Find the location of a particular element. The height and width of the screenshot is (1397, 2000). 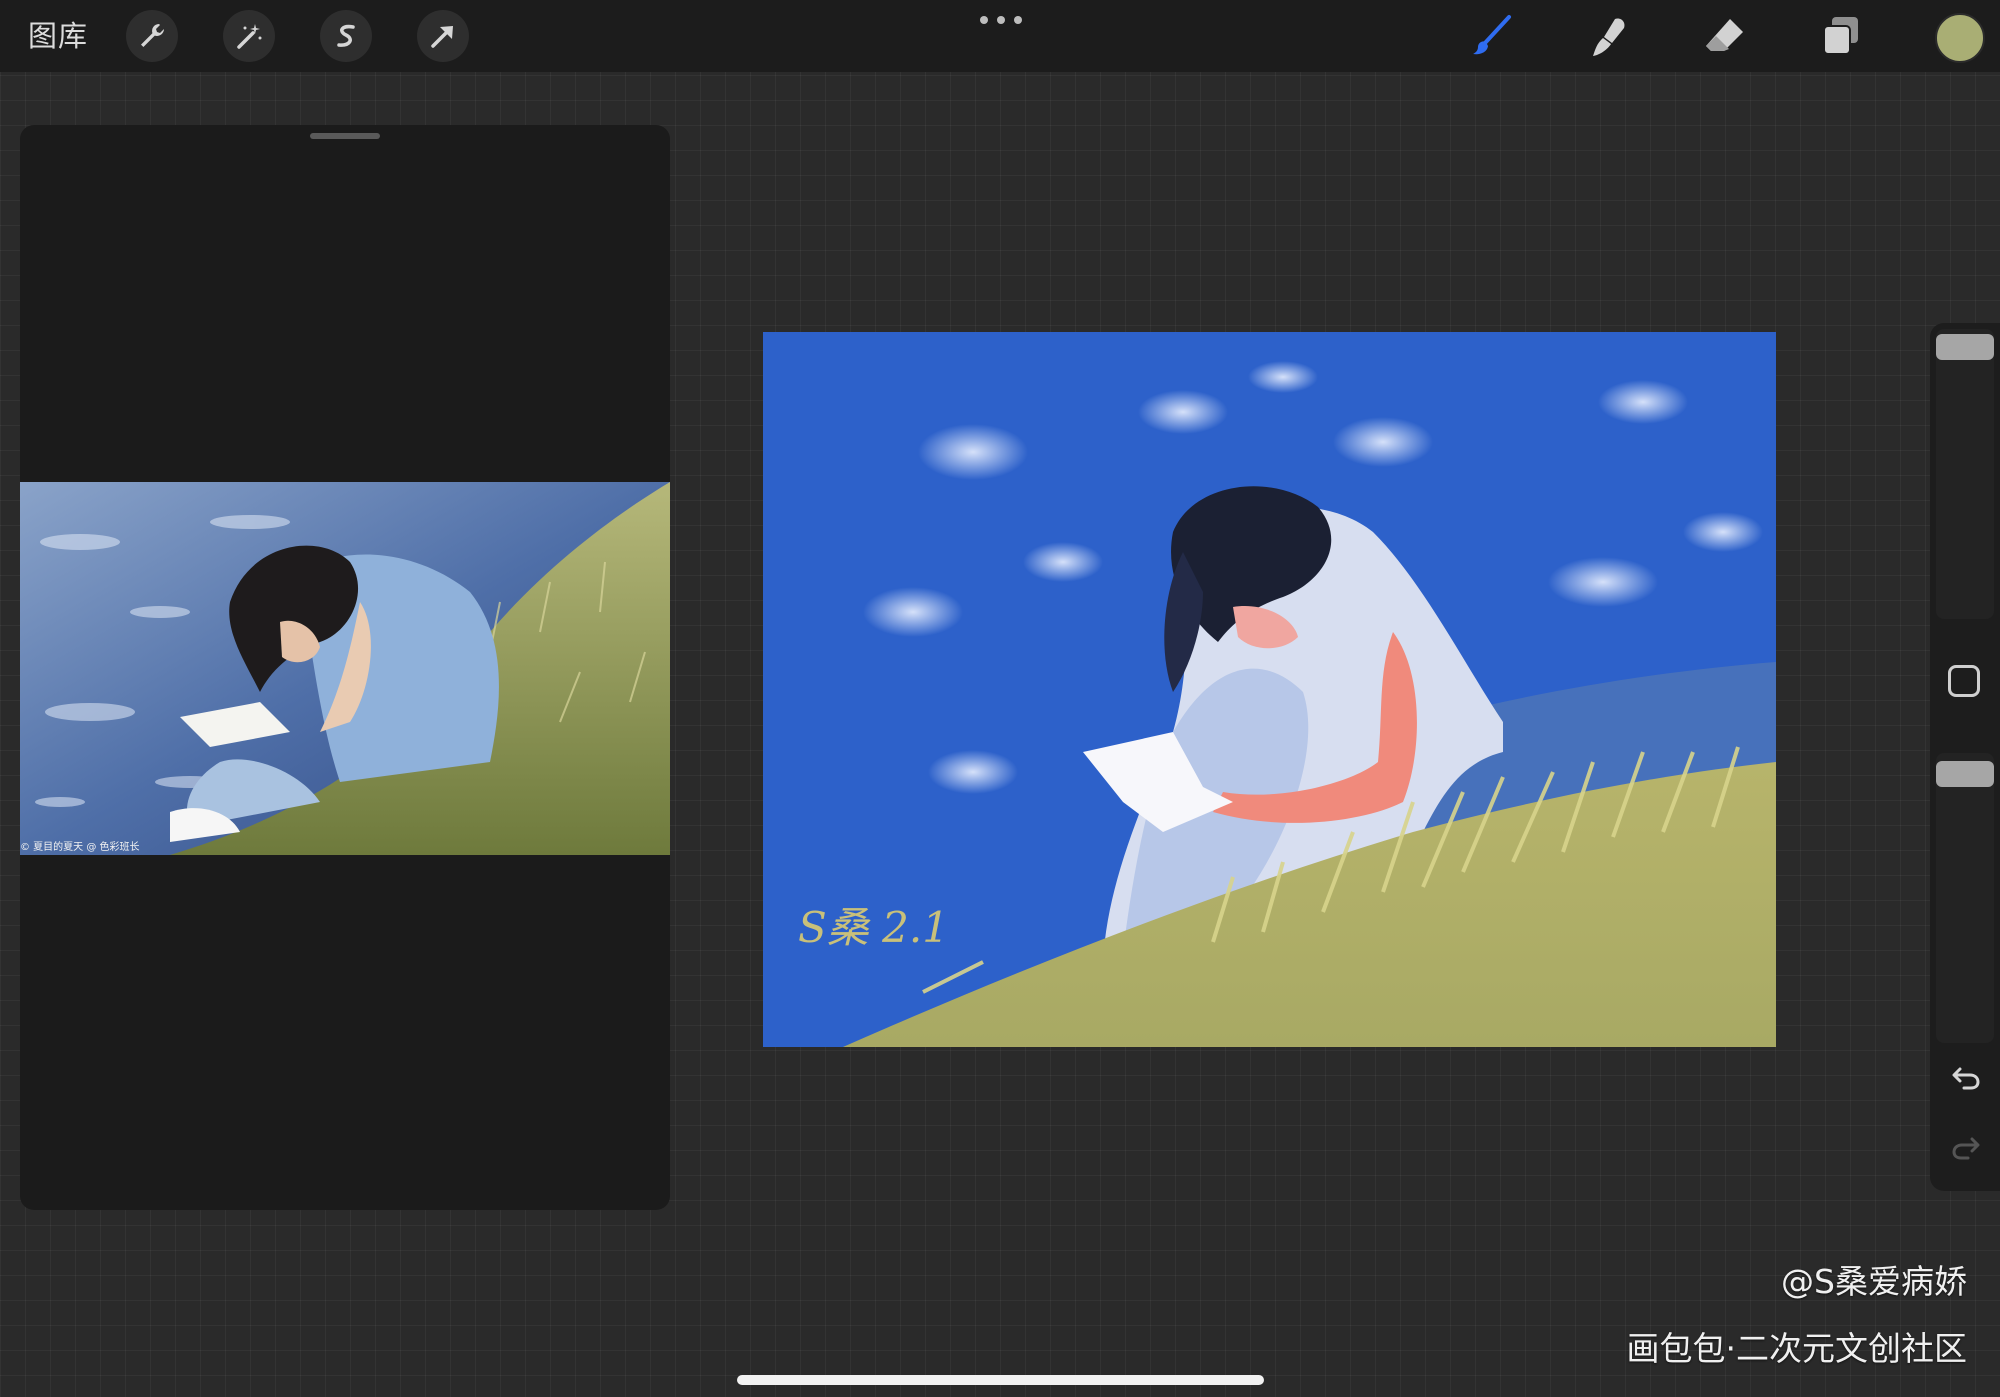

side-slider-bar is located at coordinates (1965, 757).